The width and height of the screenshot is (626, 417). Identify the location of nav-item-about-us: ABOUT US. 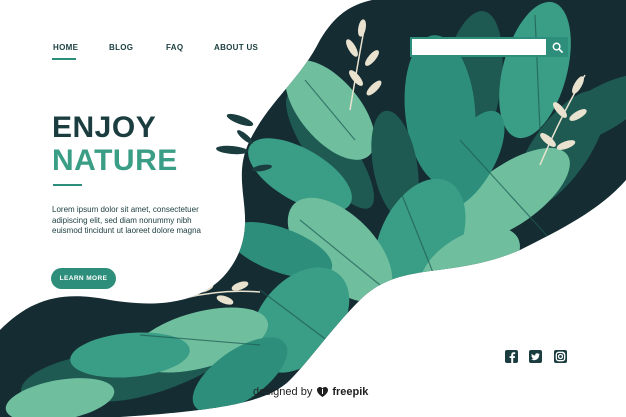
(236, 47).